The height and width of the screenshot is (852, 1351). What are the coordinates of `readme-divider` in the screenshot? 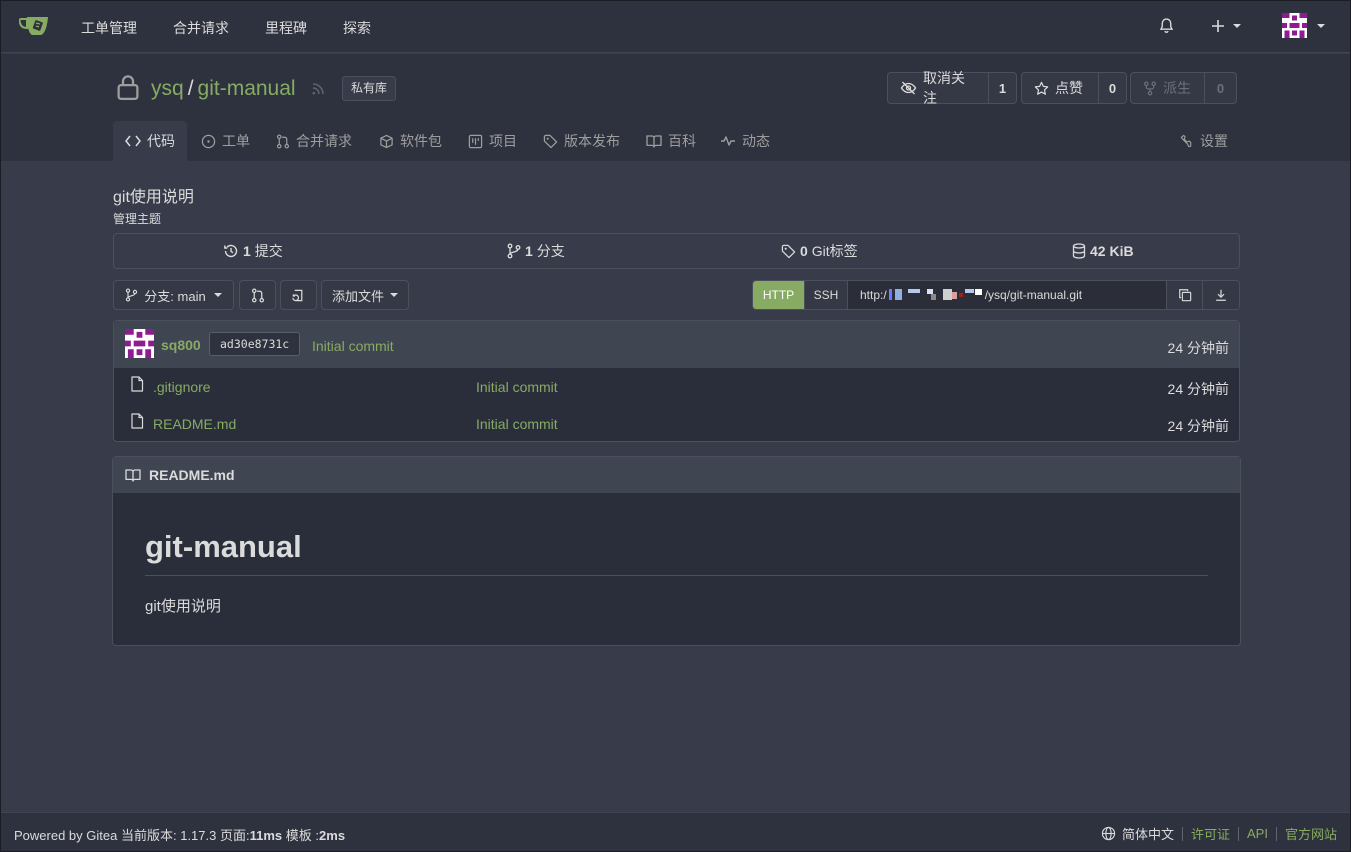 It's located at (676, 575).